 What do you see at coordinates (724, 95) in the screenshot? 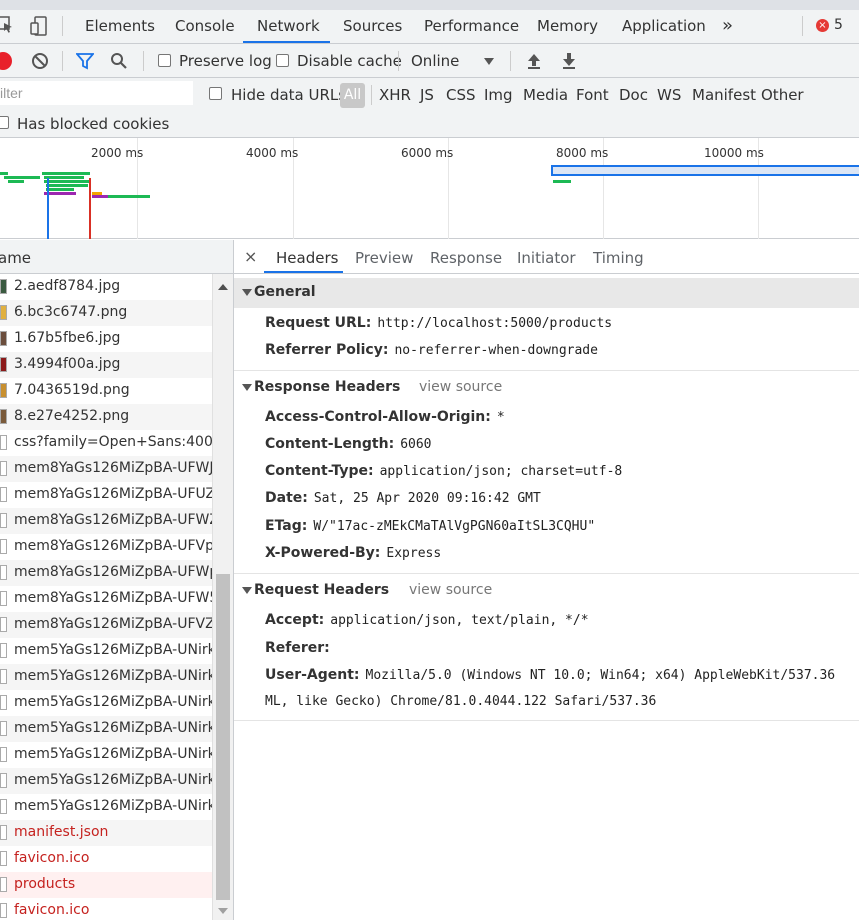
I see `filter-type-manifest: Manifest` at bounding box center [724, 95].